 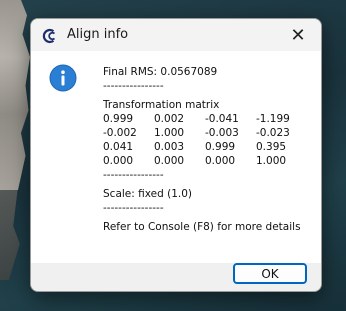 What do you see at coordinates (147, 194) in the screenshot?
I see `scale-line: Scale: fixed (1.0)` at bounding box center [147, 194].